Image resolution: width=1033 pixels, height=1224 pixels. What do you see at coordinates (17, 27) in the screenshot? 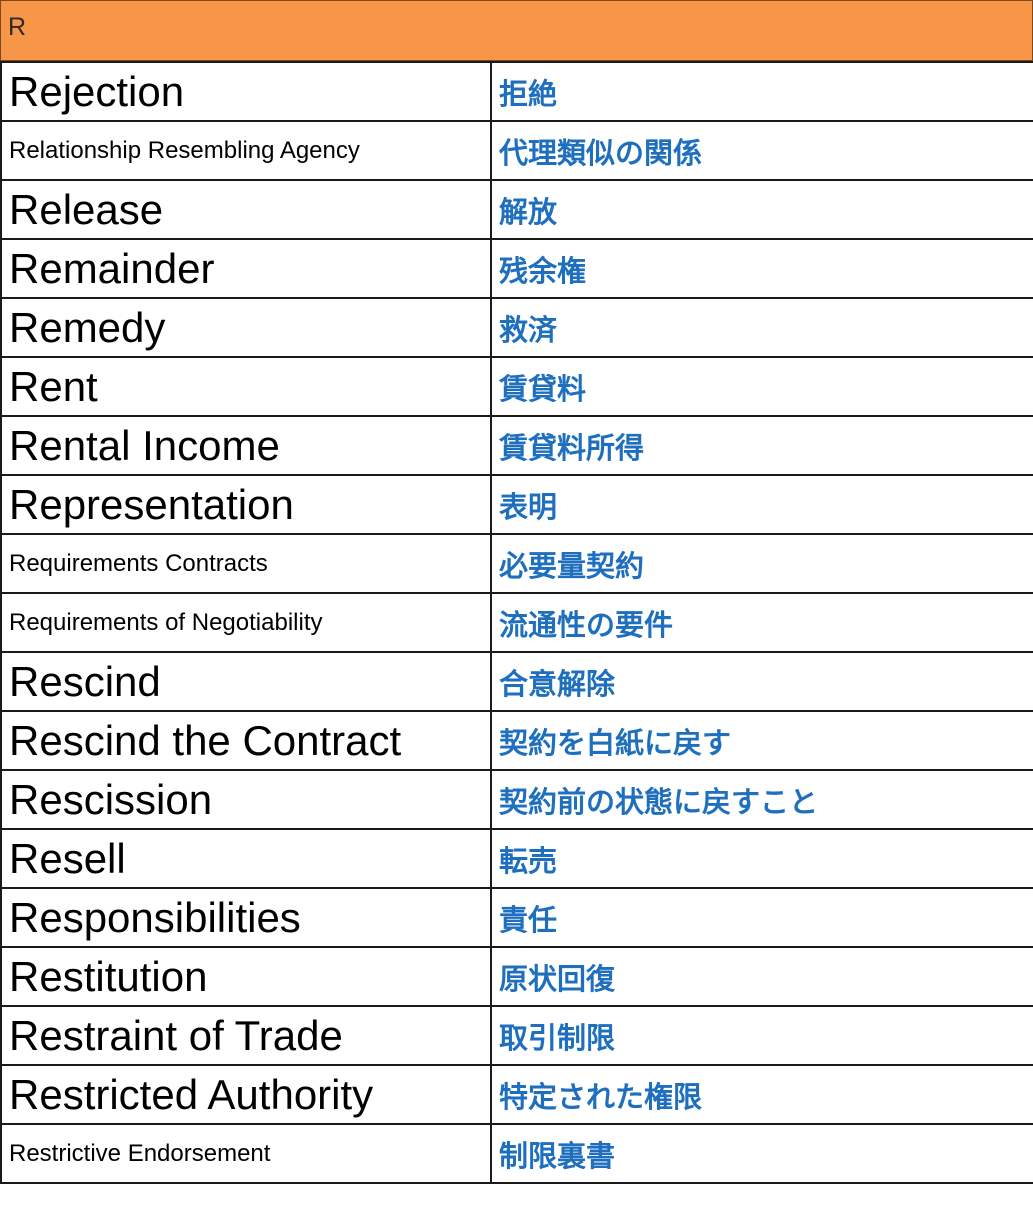
I see `section-letter: R` at bounding box center [17, 27].